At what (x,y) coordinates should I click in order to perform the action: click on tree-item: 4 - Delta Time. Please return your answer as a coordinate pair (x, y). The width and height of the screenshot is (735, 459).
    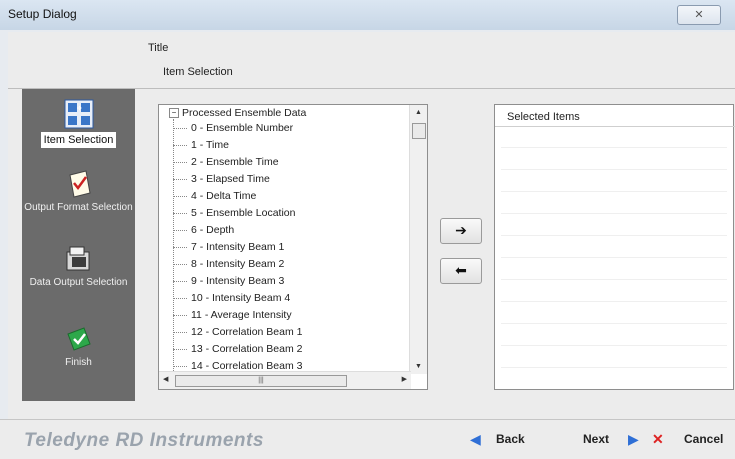
    Looking at the image, I should click on (214, 196).